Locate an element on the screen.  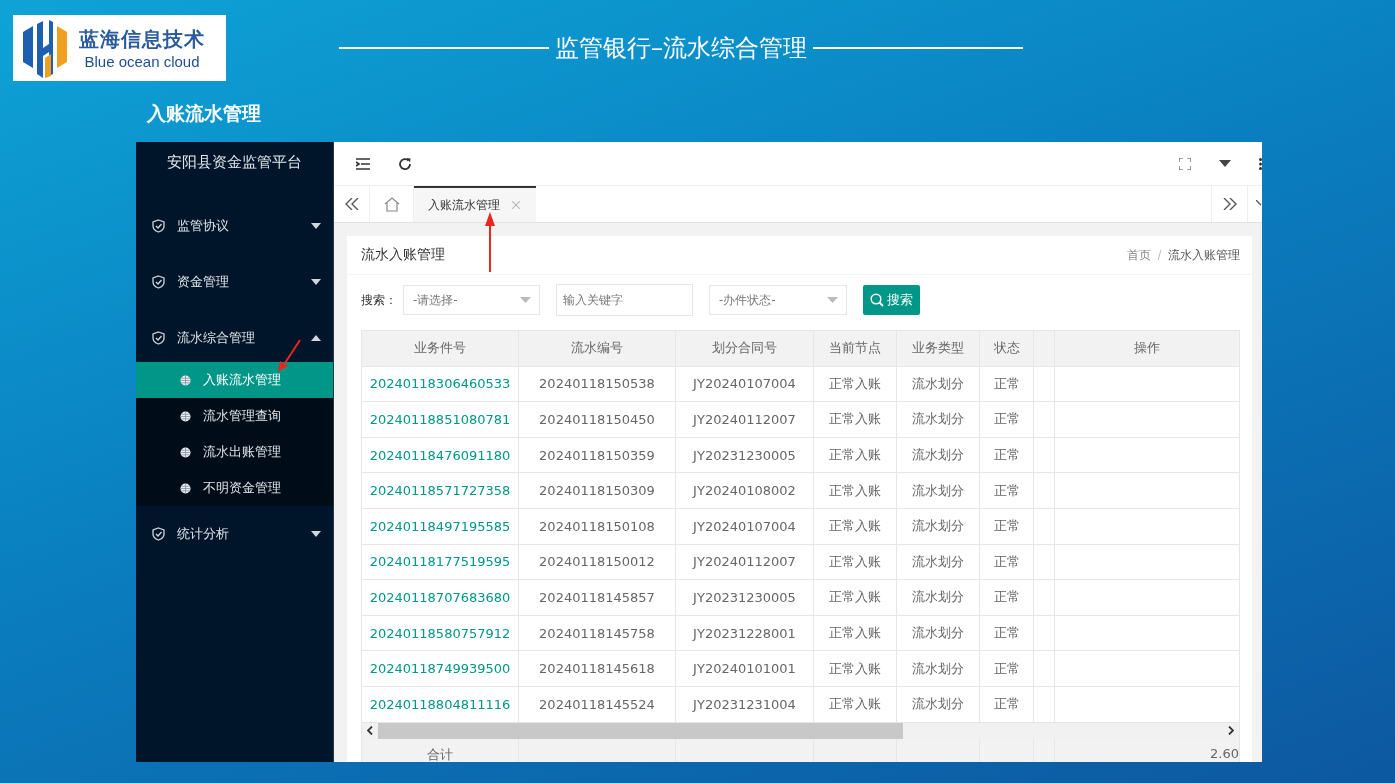
company-name: 蓝海信息技术 is located at coordinates (142, 39).